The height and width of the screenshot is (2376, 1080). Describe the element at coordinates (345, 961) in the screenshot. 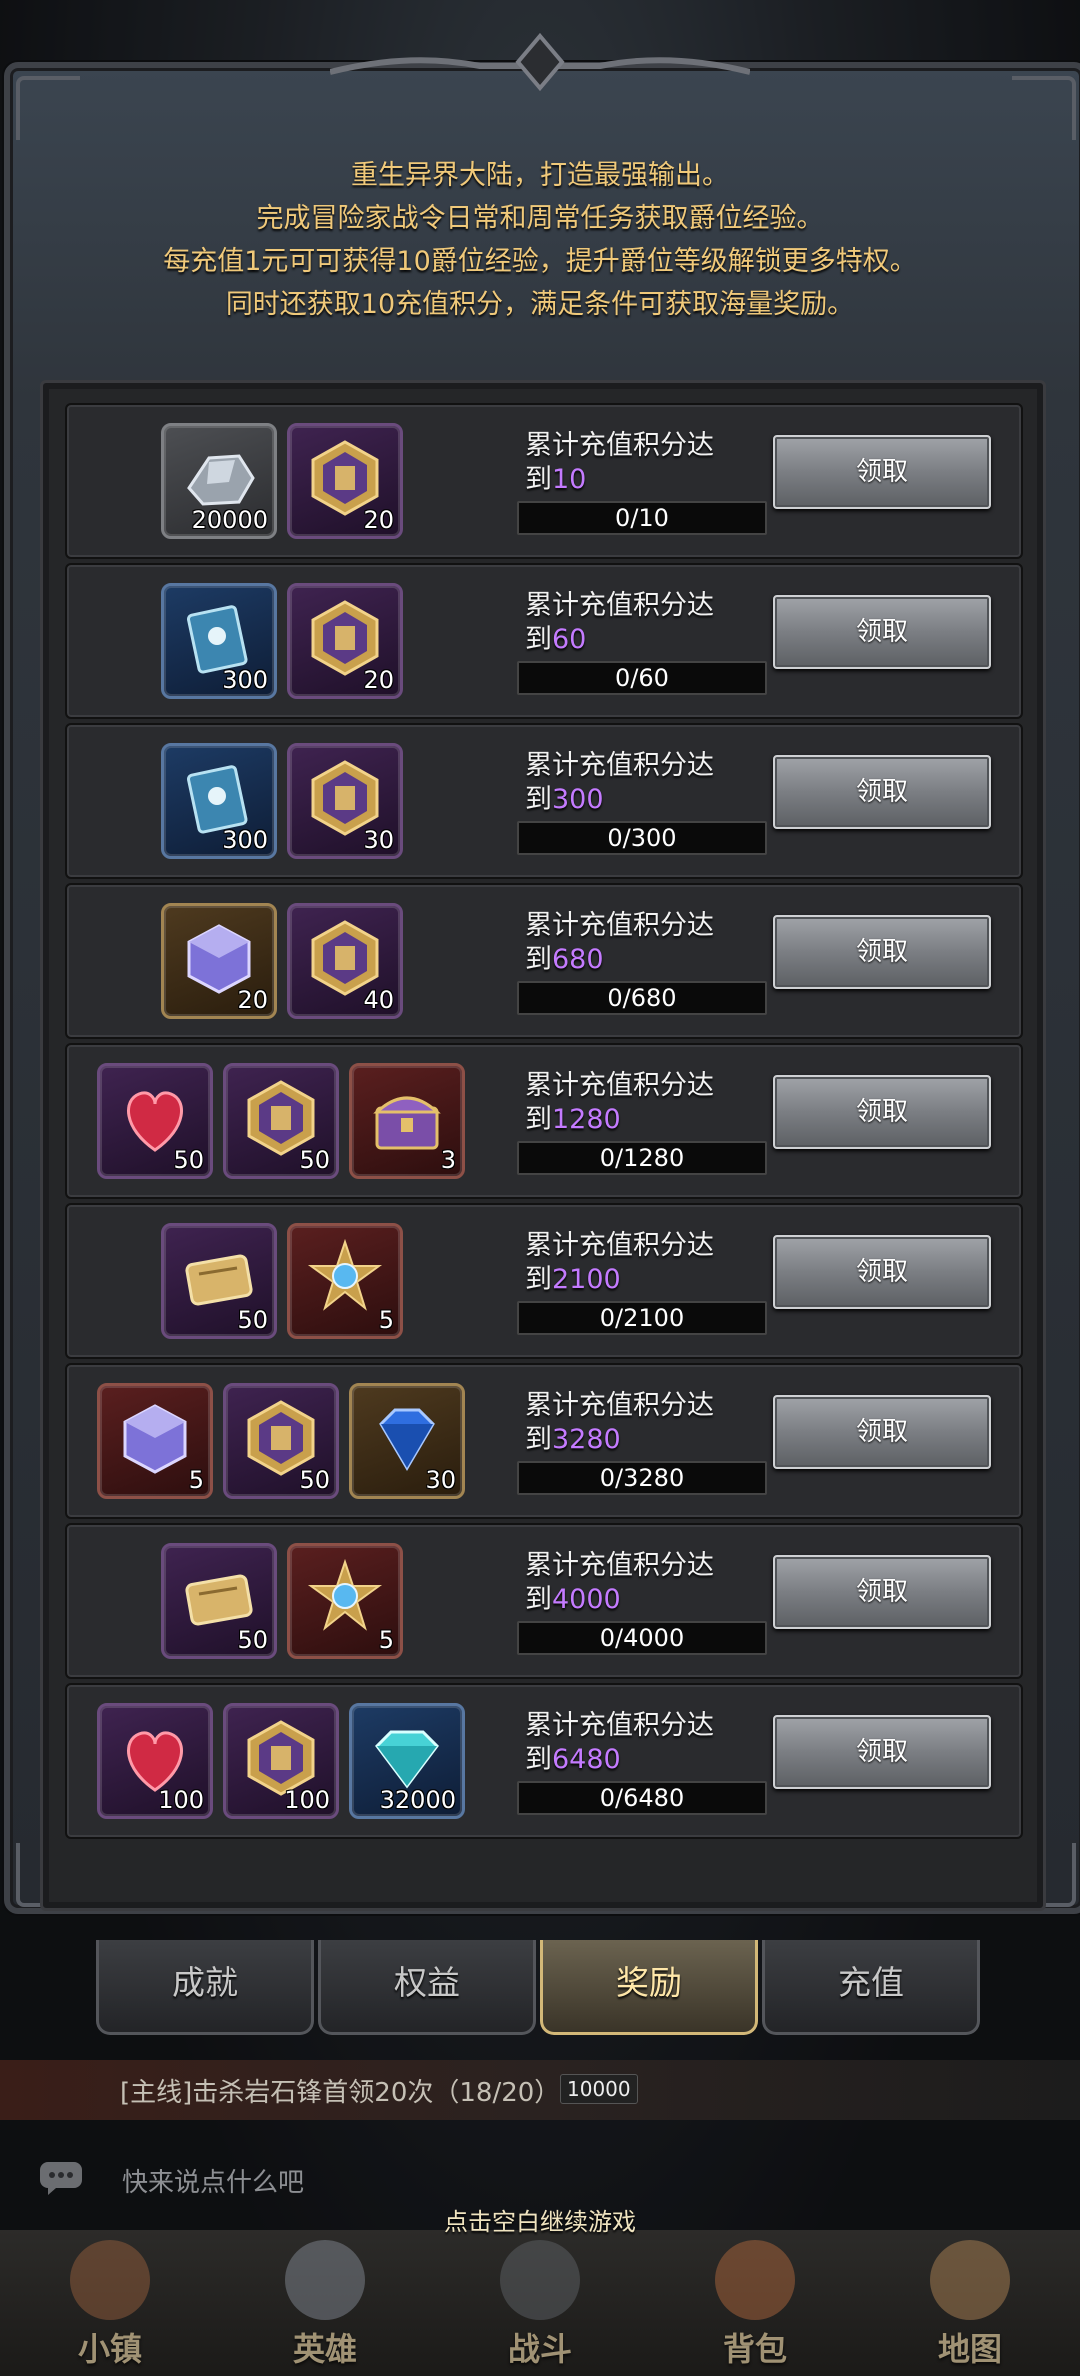

I see `reward-item: 40` at that location.